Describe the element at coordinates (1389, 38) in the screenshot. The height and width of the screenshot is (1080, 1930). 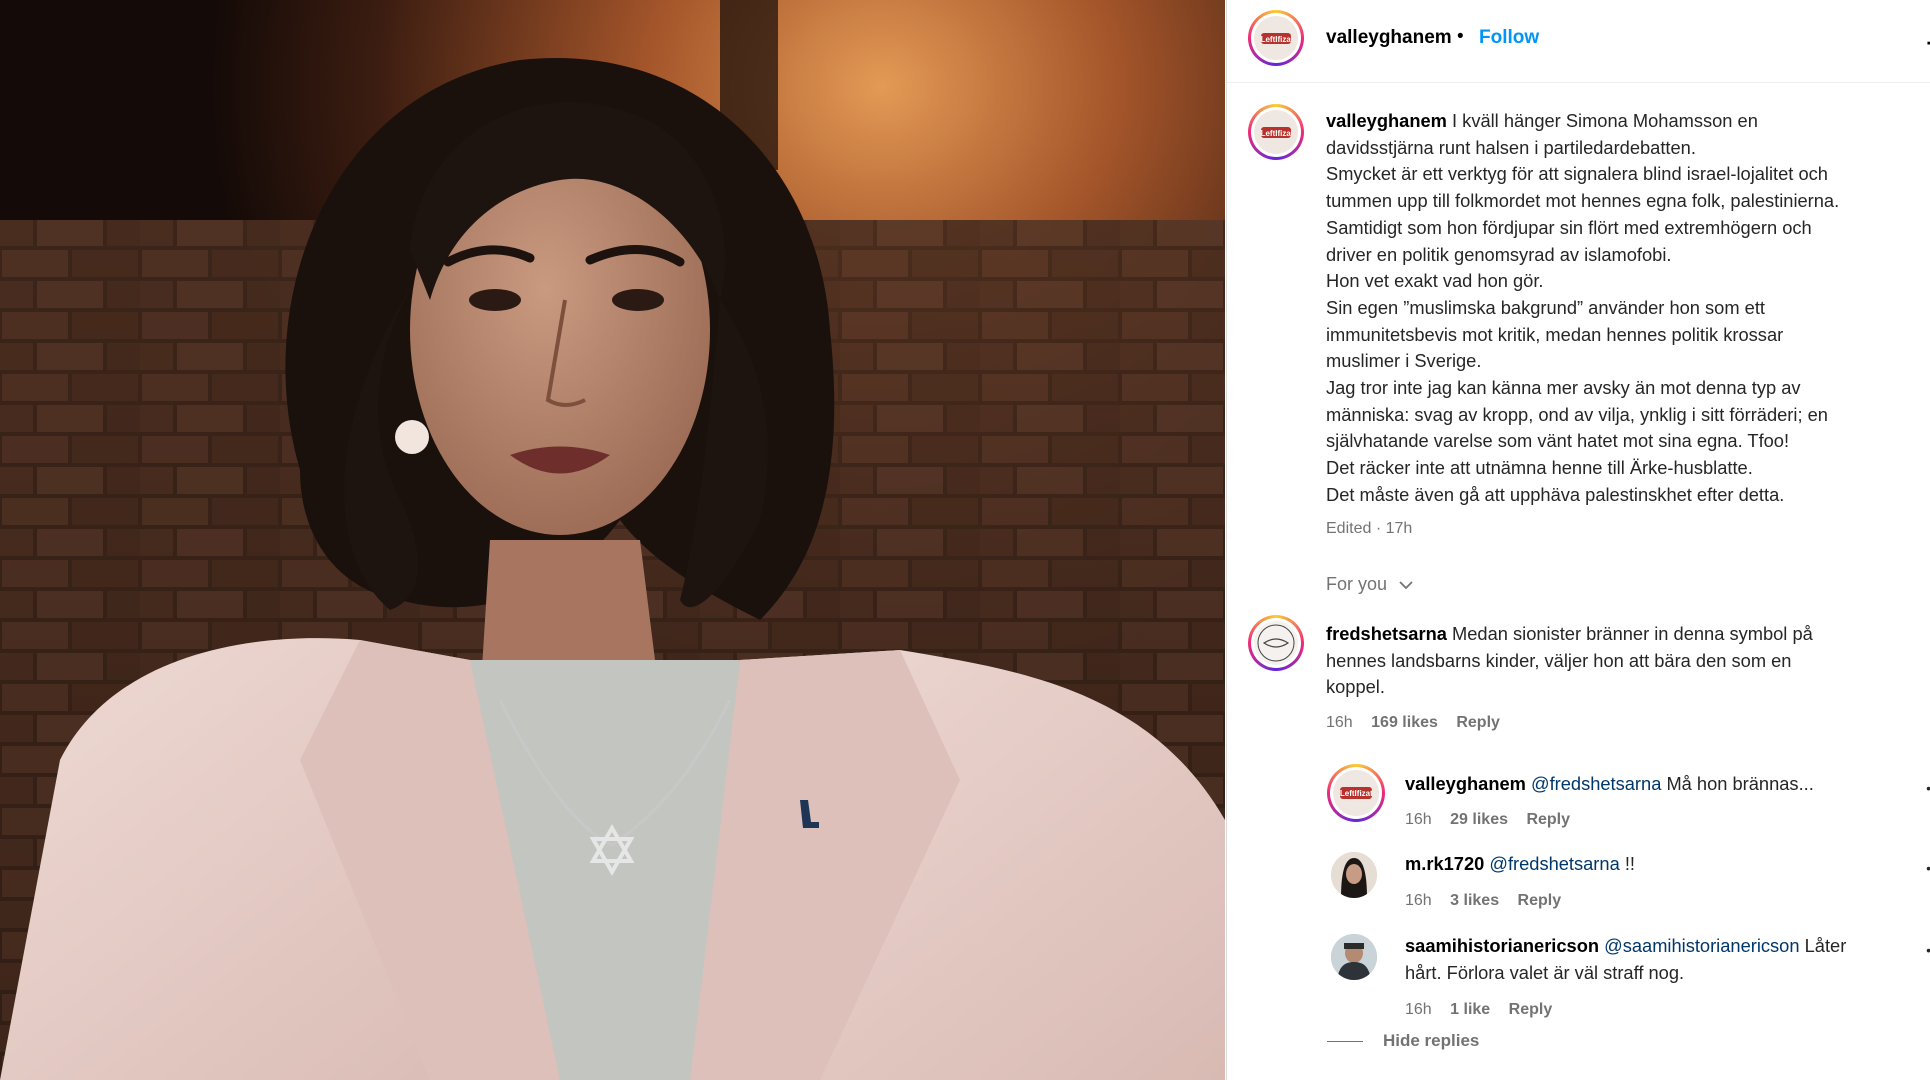
I see `header-username: valleyghanem` at that location.